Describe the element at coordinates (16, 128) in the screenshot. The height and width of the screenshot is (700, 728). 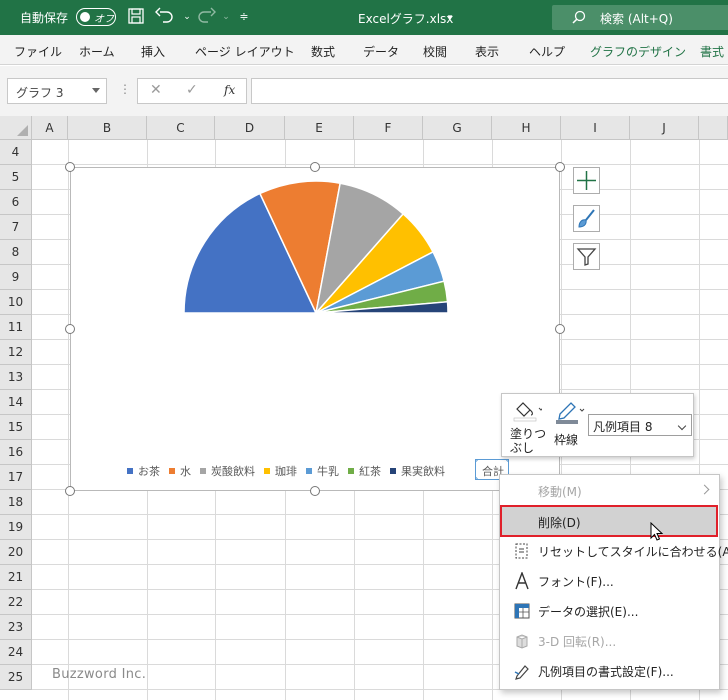
I see `select-all-button` at that location.